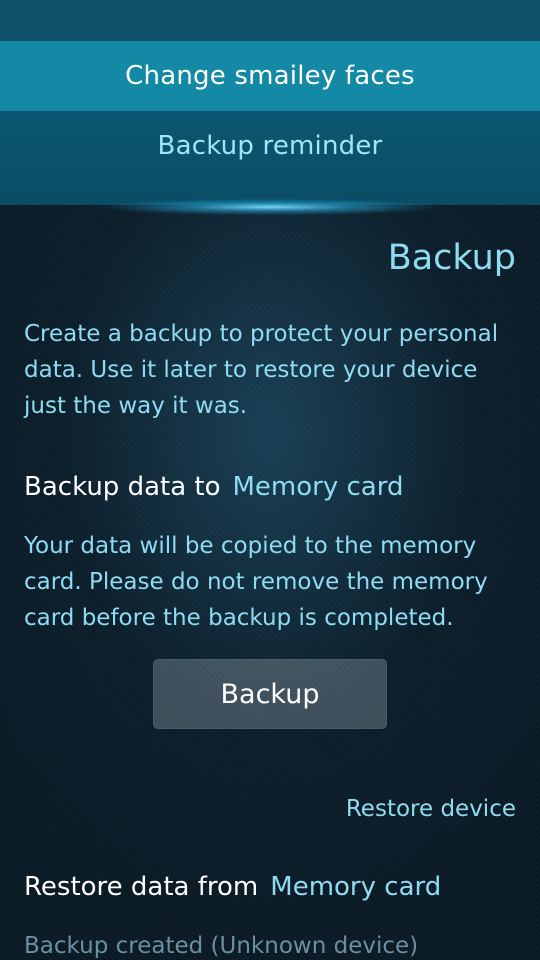  What do you see at coordinates (270, 207) in the screenshot?
I see `pulley-menu-glow-indicator` at bounding box center [270, 207].